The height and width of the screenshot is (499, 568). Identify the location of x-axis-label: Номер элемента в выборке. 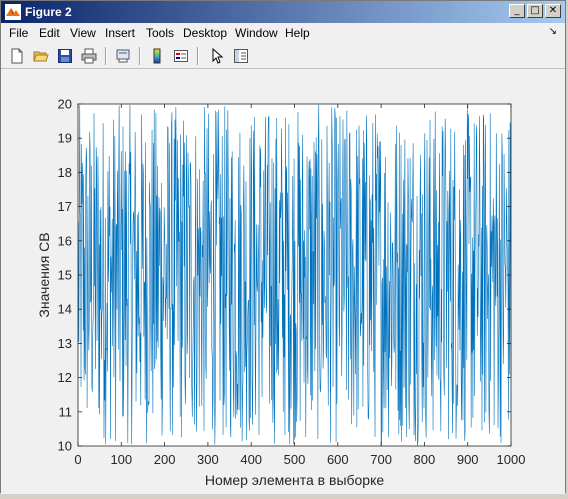
(295, 480).